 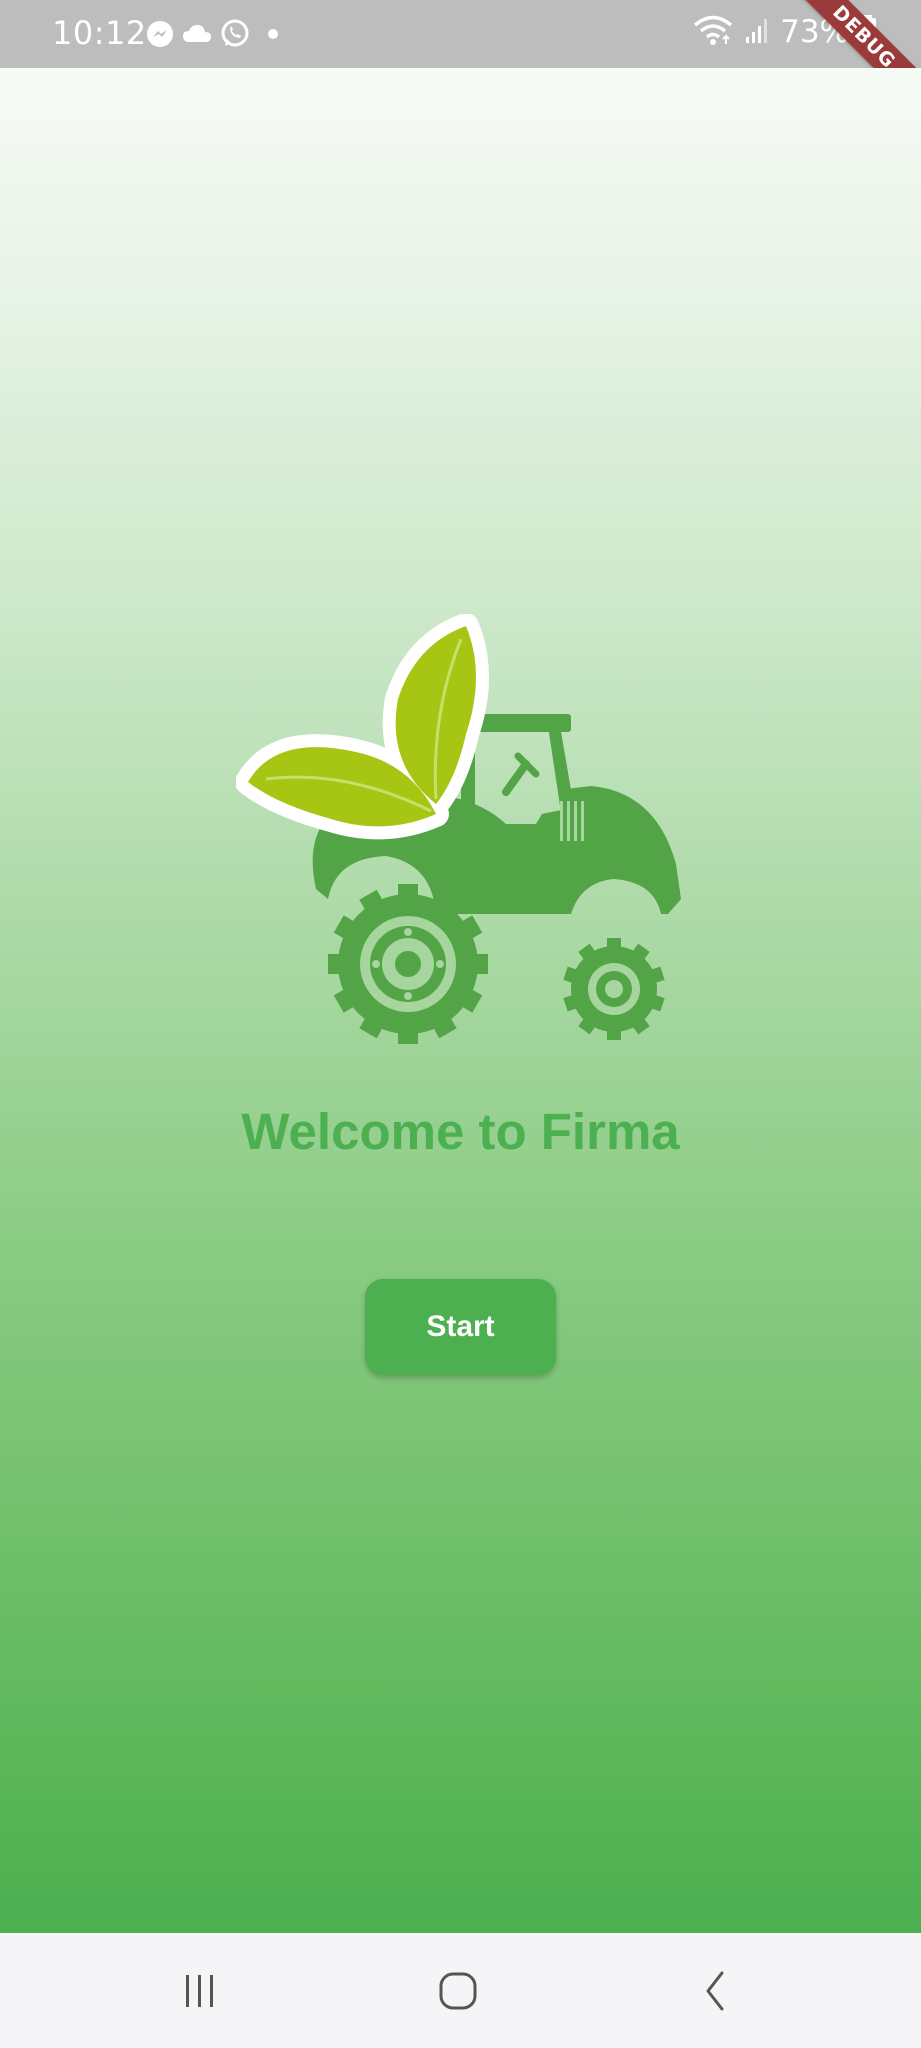 What do you see at coordinates (713, 32) in the screenshot?
I see `wifi-icon` at bounding box center [713, 32].